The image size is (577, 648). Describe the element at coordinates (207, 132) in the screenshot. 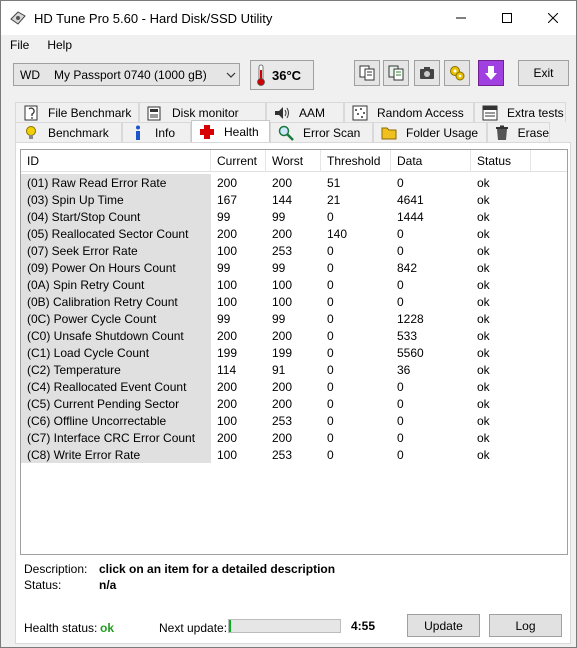

I see `health-cross-icon` at that location.